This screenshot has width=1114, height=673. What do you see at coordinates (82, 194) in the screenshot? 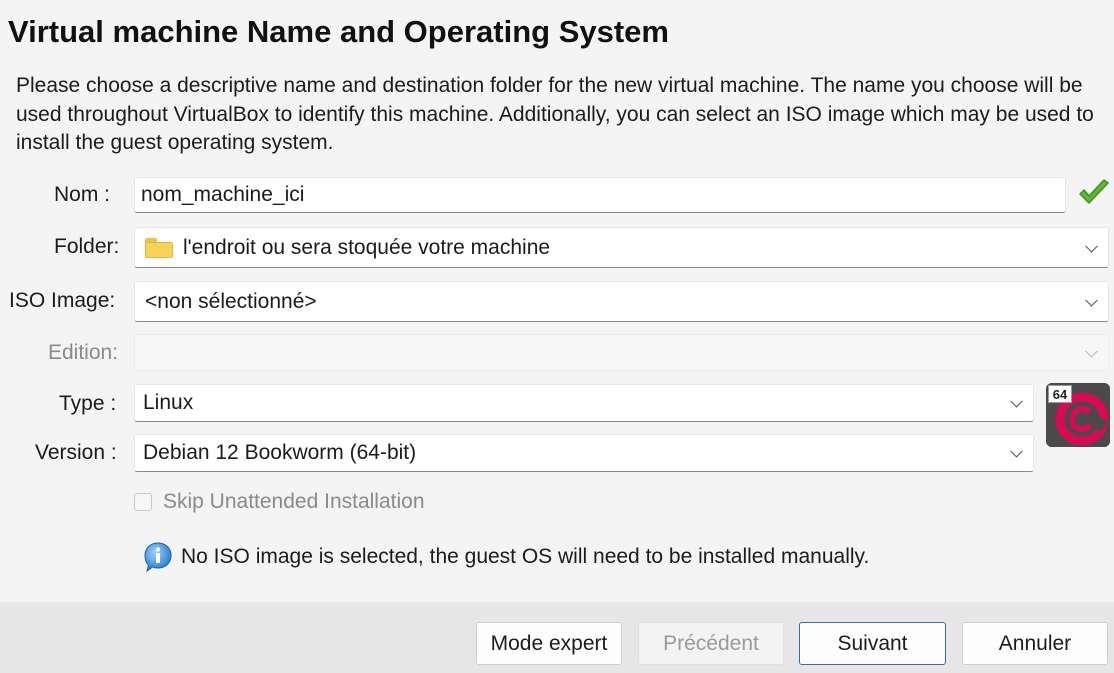
I see `name-label: Nom :` at bounding box center [82, 194].